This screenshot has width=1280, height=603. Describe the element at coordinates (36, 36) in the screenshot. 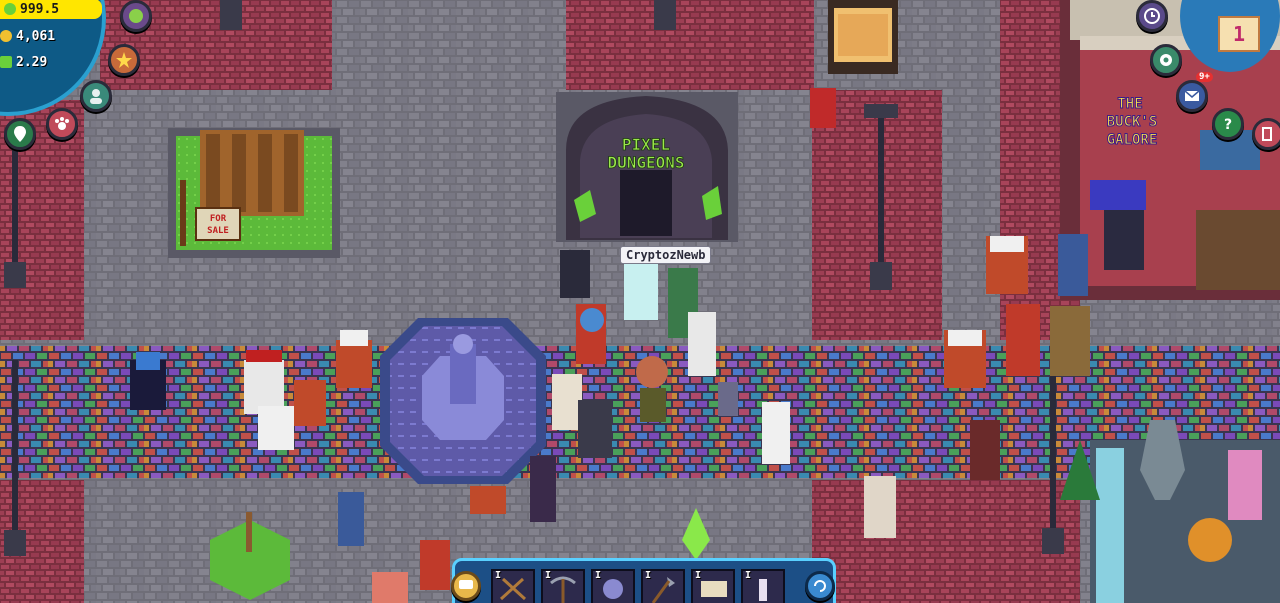

I see `coins-value: 4,061` at that location.